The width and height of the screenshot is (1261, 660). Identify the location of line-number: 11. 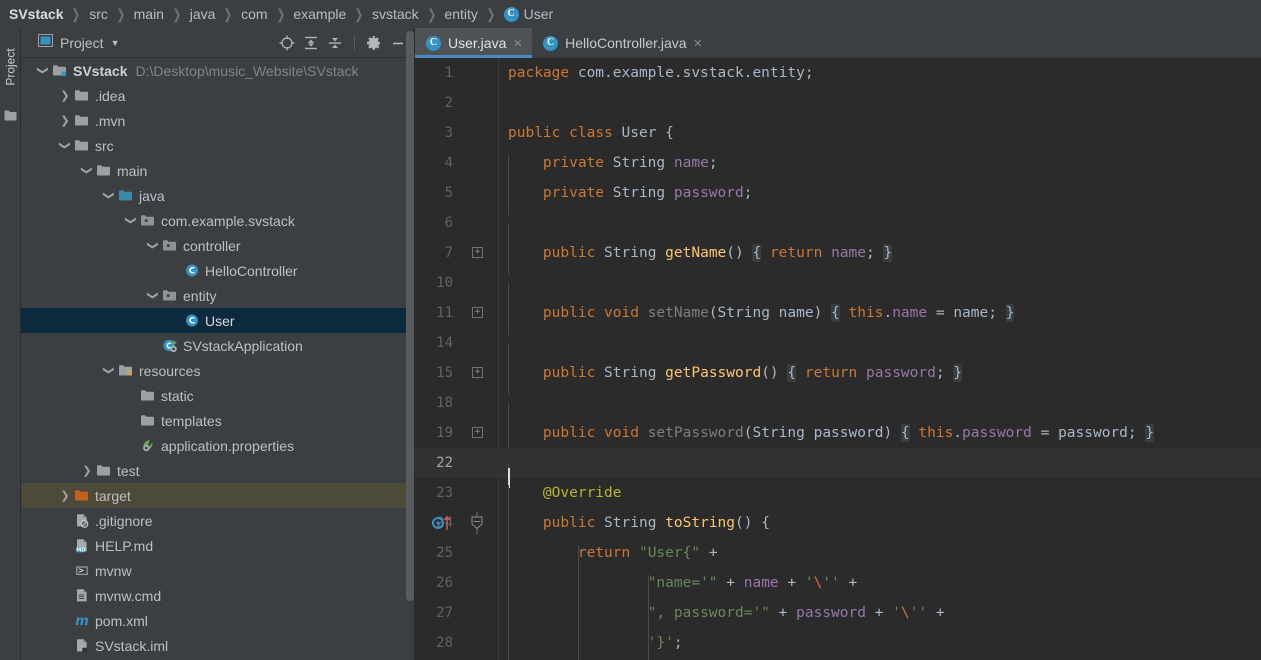
(437, 313).